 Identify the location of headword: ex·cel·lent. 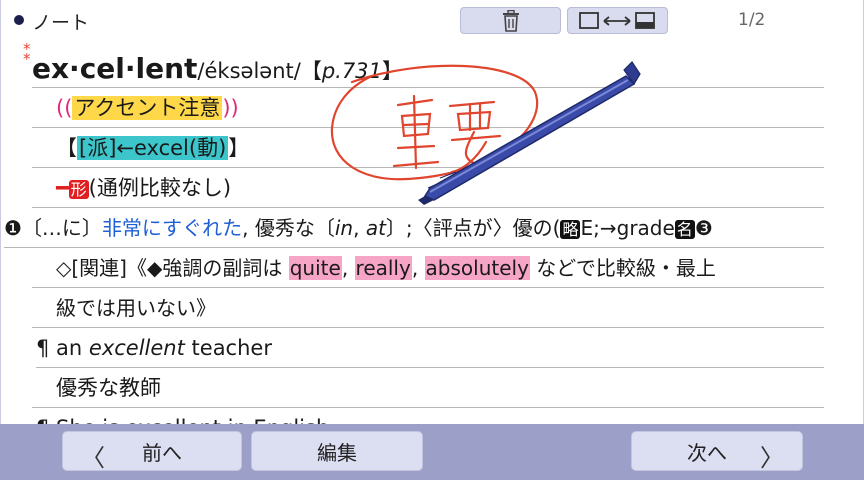
(115, 68).